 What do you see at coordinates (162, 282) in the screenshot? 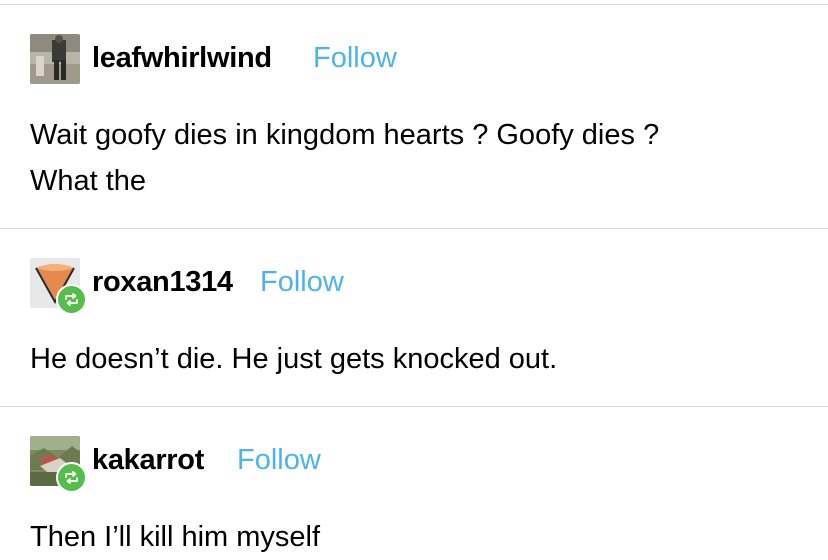
I see `username: roxan1314` at bounding box center [162, 282].